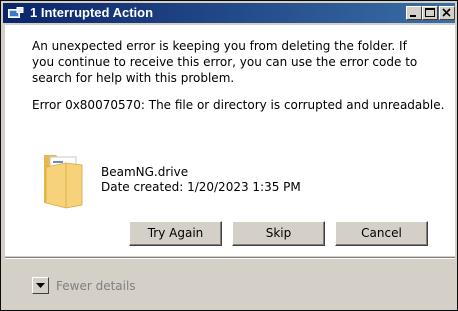  Describe the element at coordinates (414, 13) in the screenshot. I see `minimize-button` at that location.